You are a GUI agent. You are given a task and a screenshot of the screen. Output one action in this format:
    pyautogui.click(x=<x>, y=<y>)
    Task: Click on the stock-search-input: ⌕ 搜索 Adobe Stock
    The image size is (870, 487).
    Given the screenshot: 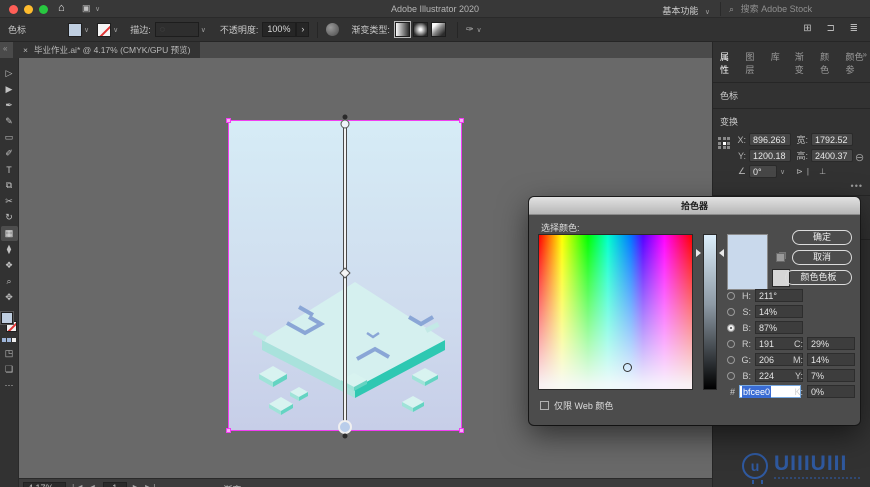 What is the action you would take?
    pyautogui.click(x=793, y=9)
    